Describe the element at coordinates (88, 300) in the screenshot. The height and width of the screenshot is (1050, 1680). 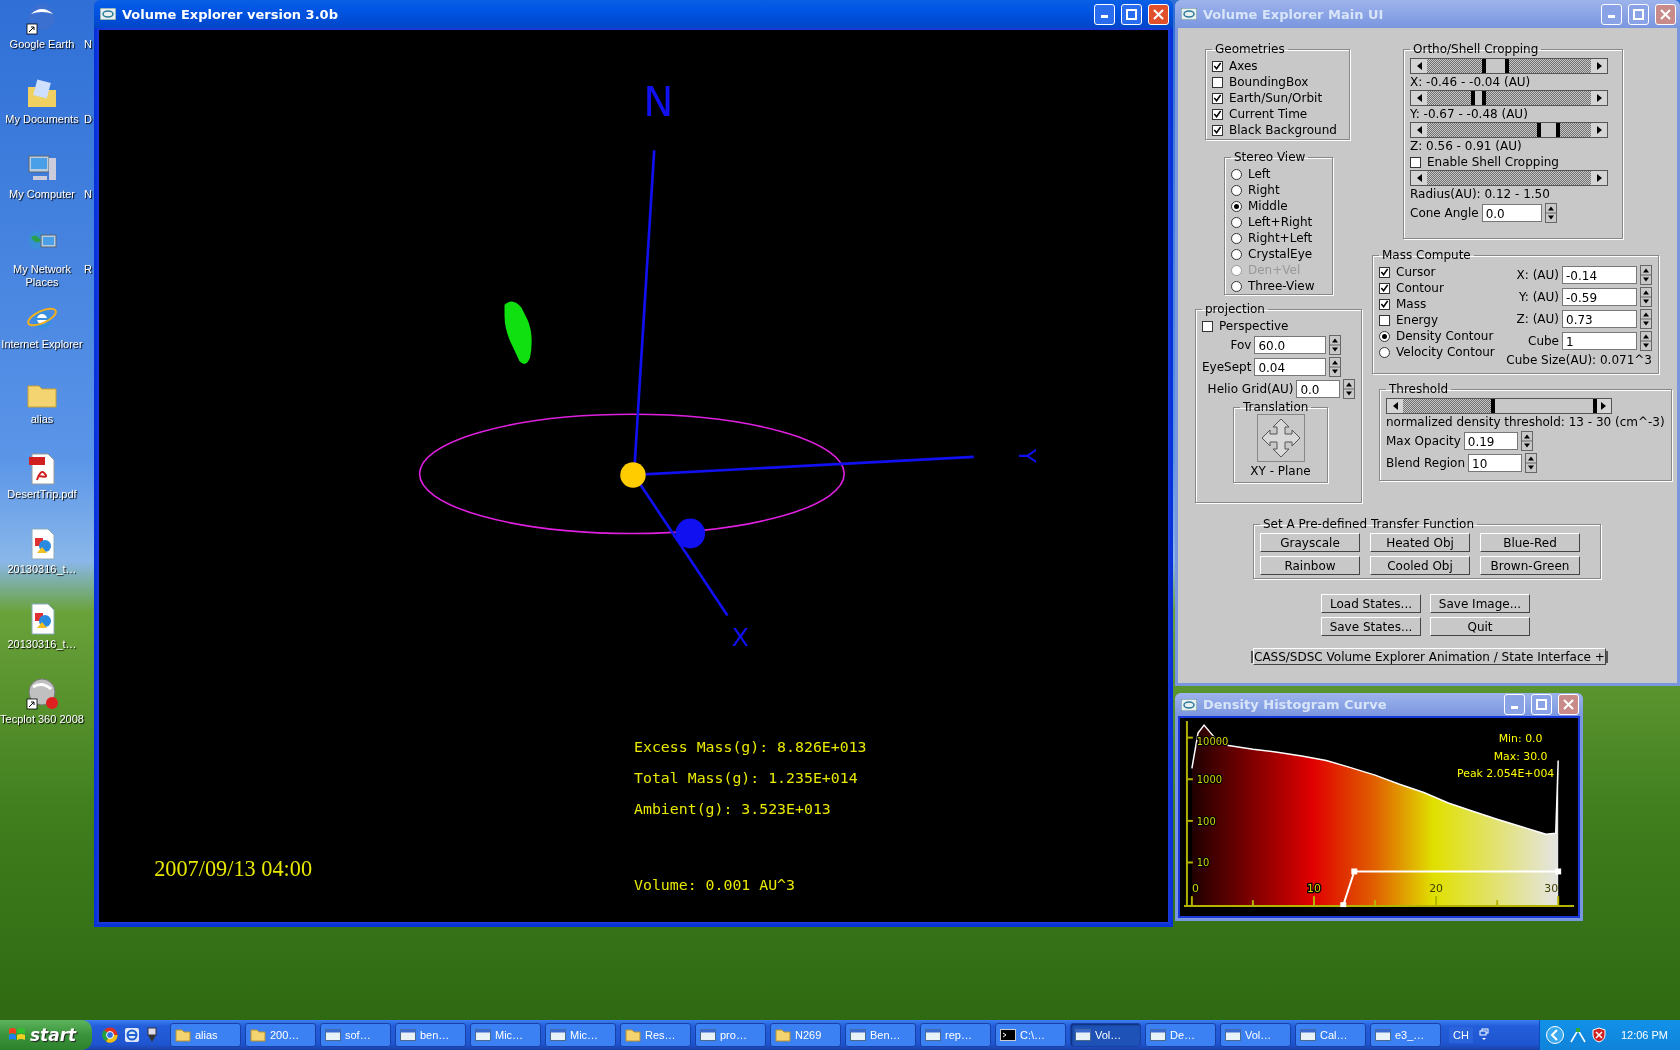
I see `desktop-icon-label: R` at that location.